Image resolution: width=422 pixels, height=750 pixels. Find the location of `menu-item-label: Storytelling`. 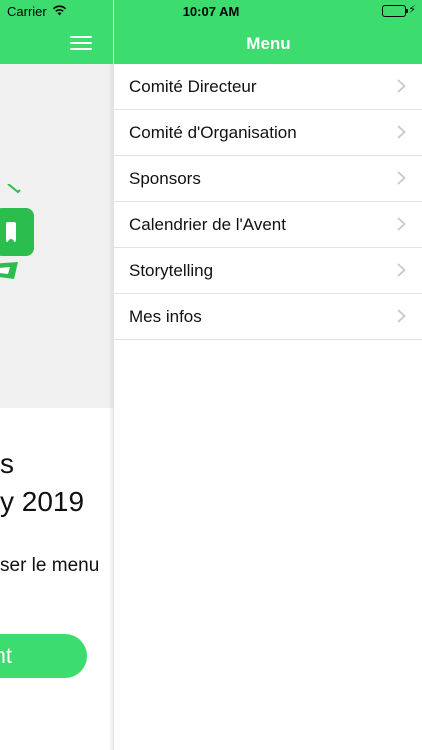

menu-item-label: Storytelling is located at coordinates (171, 270).